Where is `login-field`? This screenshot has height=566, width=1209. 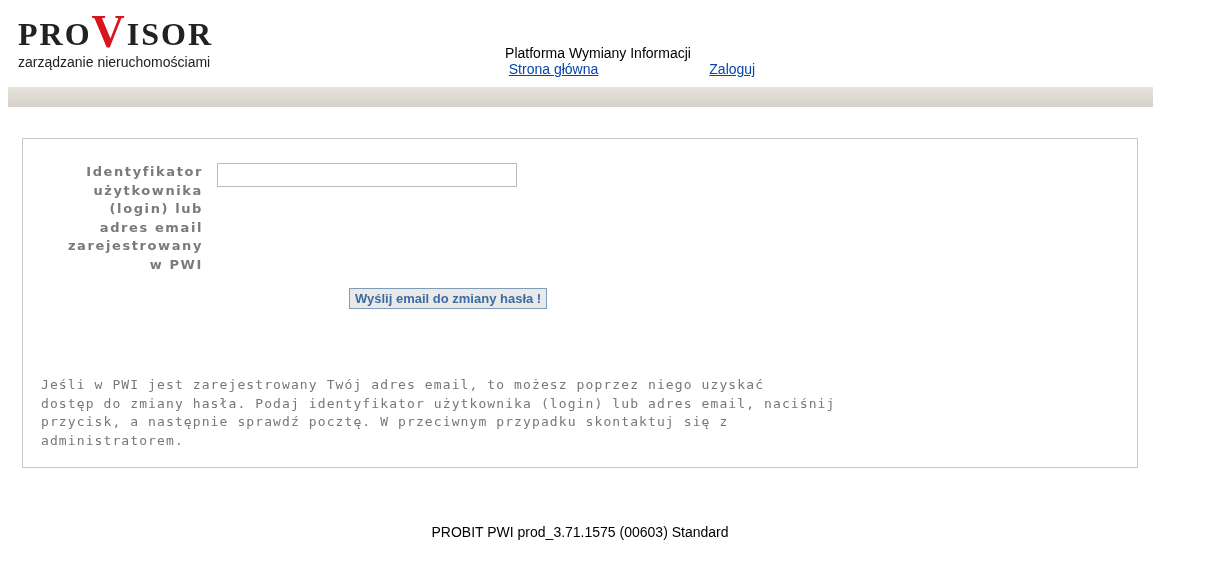
login-field is located at coordinates (367, 175).